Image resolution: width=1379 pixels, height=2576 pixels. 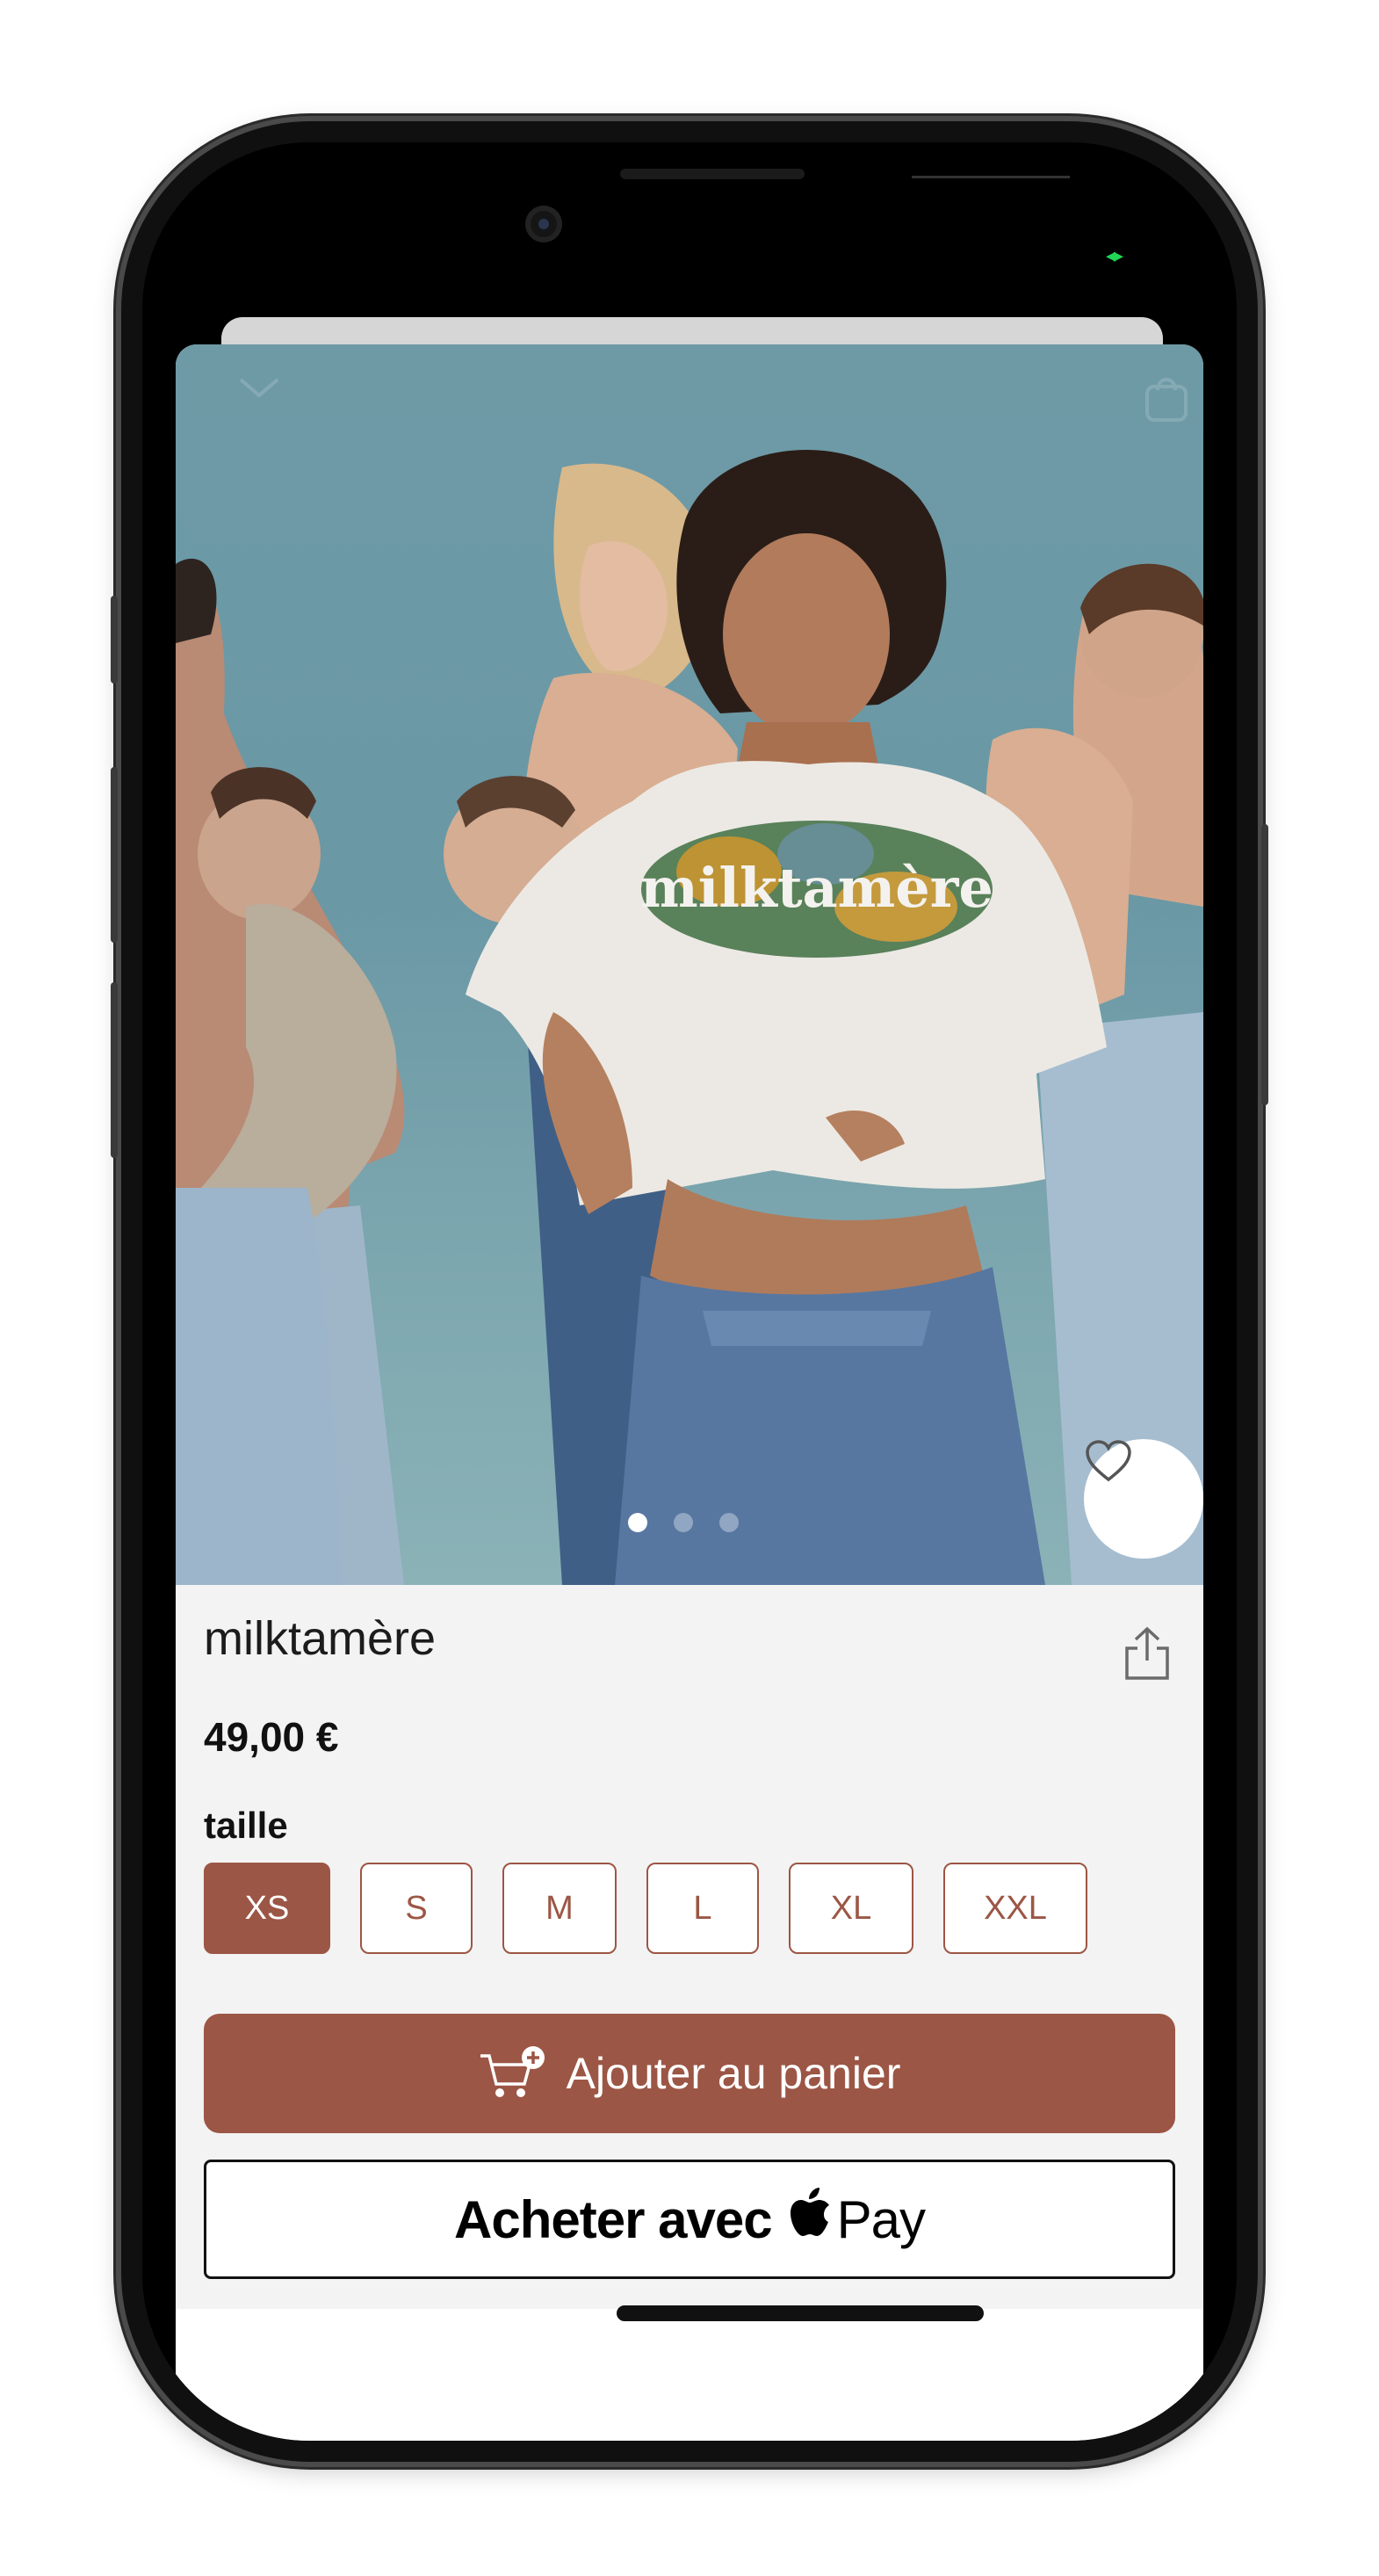 I want to click on power-button, so click(x=1264, y=964).